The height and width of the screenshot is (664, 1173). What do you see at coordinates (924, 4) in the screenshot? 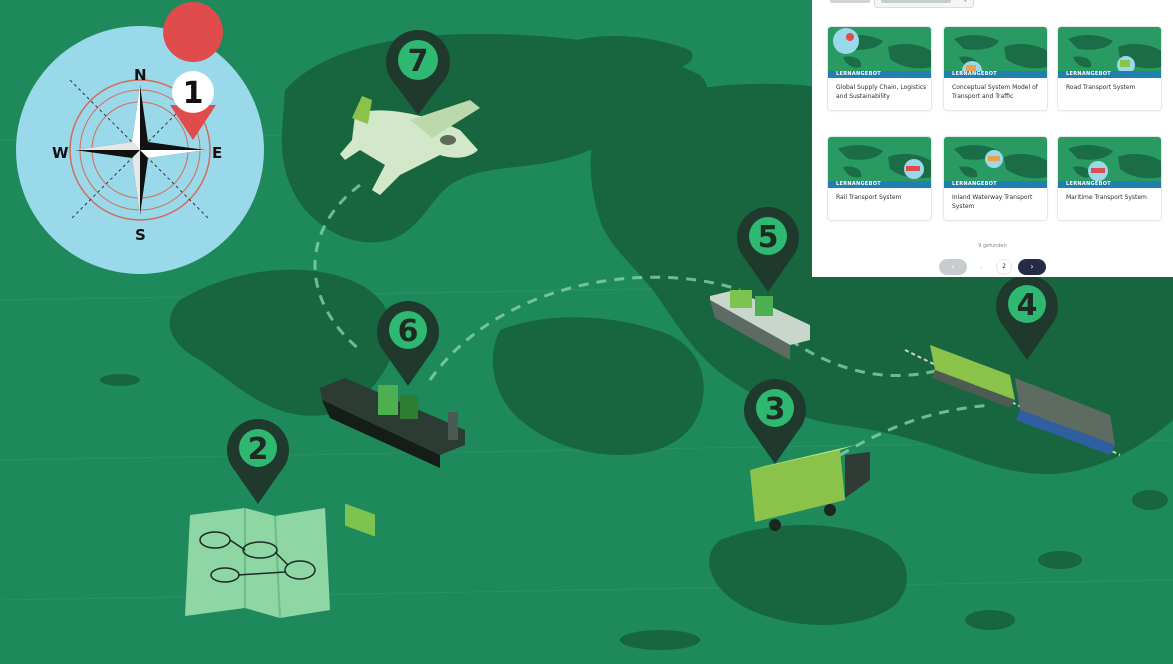
I see `filter-dropdown: ▾` at bounding box center [924, 4].